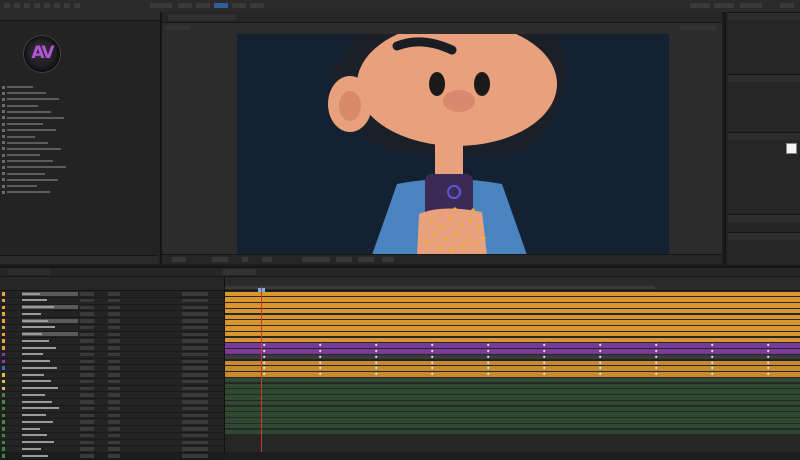 The width and height of the screenshot is (800, 460). I want to click on workspace-tab, so click(724, 5).